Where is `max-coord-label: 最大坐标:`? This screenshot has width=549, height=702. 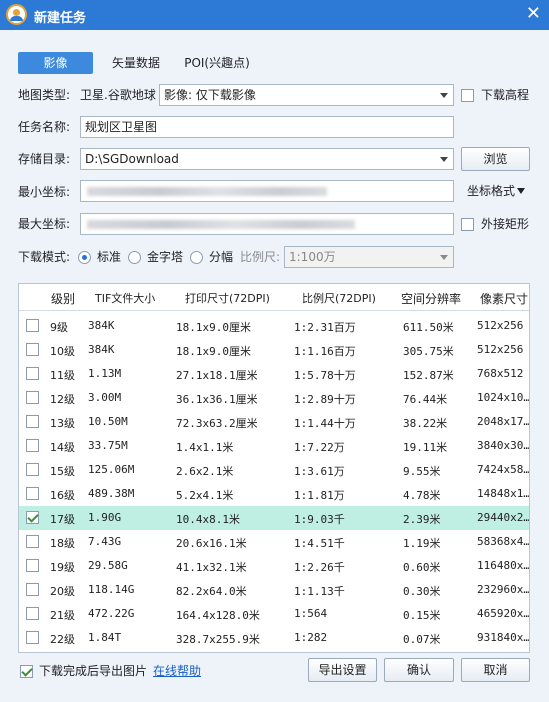 max-coord-label: 最大坐标: is located at coordinates (44, 224).